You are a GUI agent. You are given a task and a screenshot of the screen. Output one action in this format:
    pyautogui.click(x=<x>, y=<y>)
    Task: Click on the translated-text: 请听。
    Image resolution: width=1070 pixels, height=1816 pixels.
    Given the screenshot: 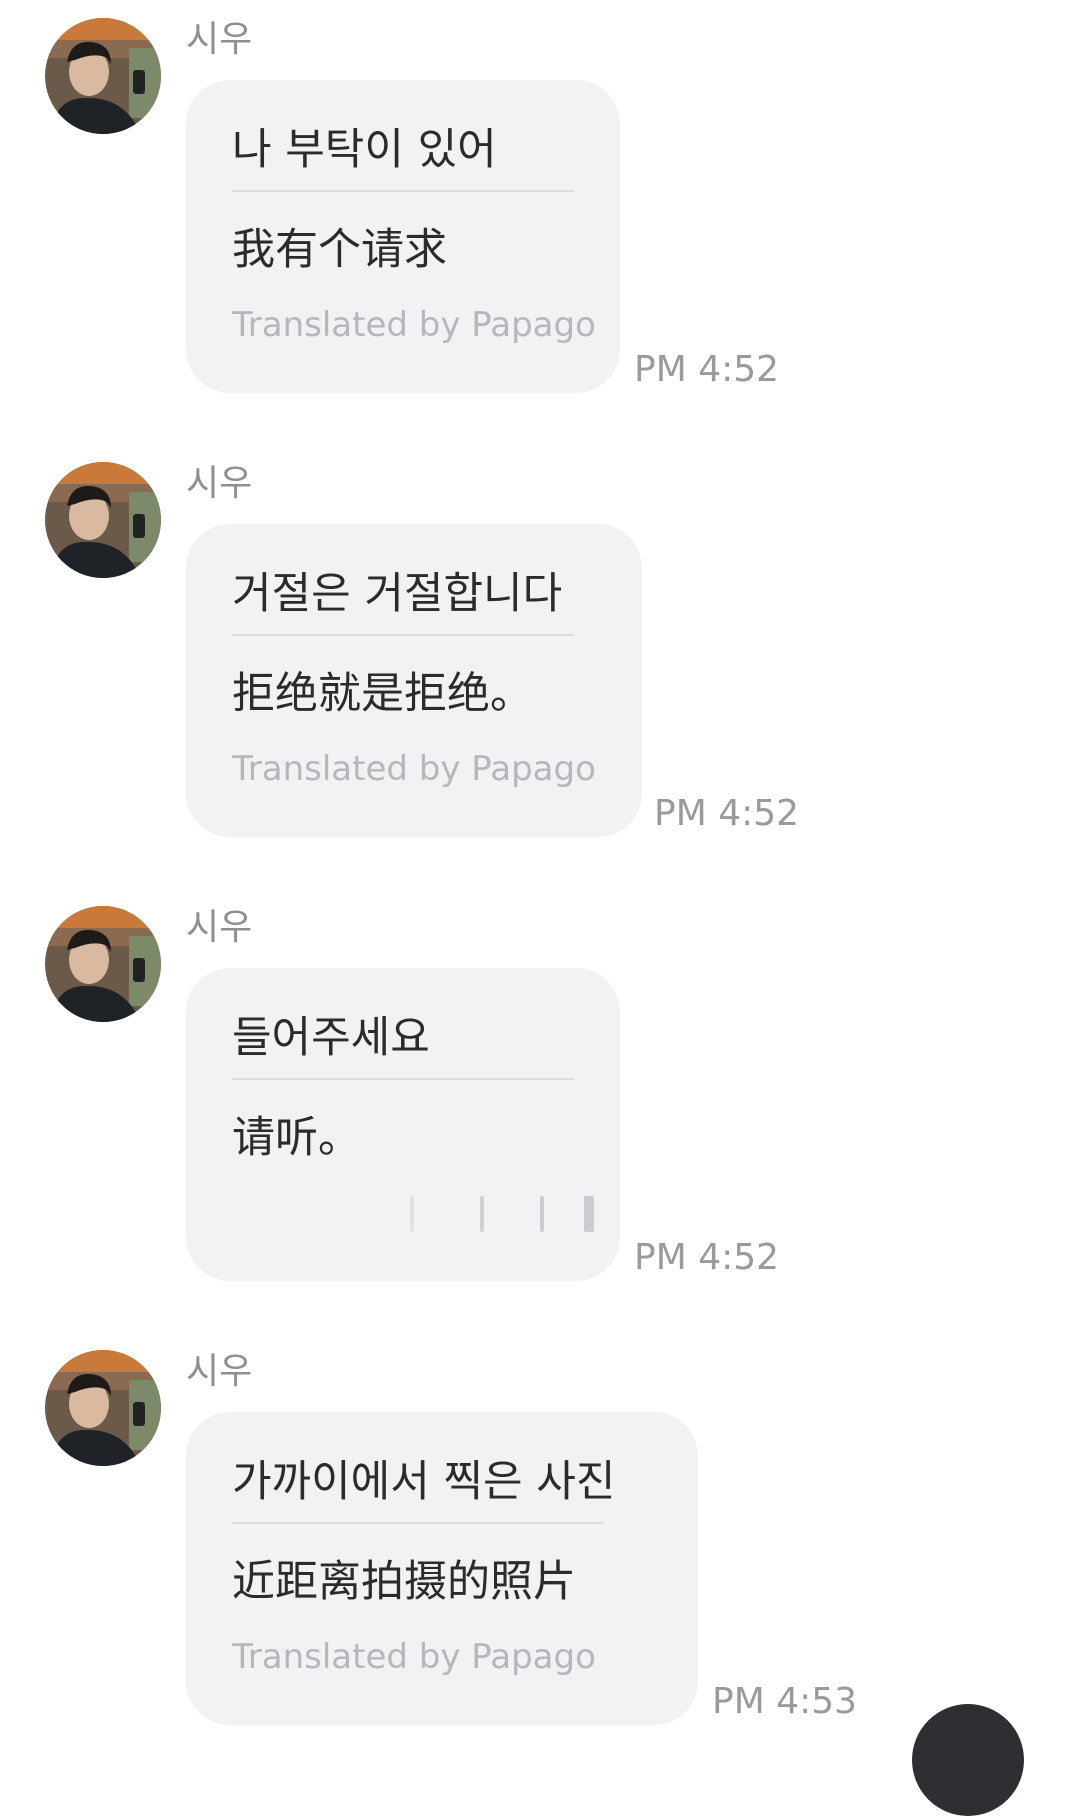 What is the action you would take?
    pyautogui.click(x=296, y=1138)
    